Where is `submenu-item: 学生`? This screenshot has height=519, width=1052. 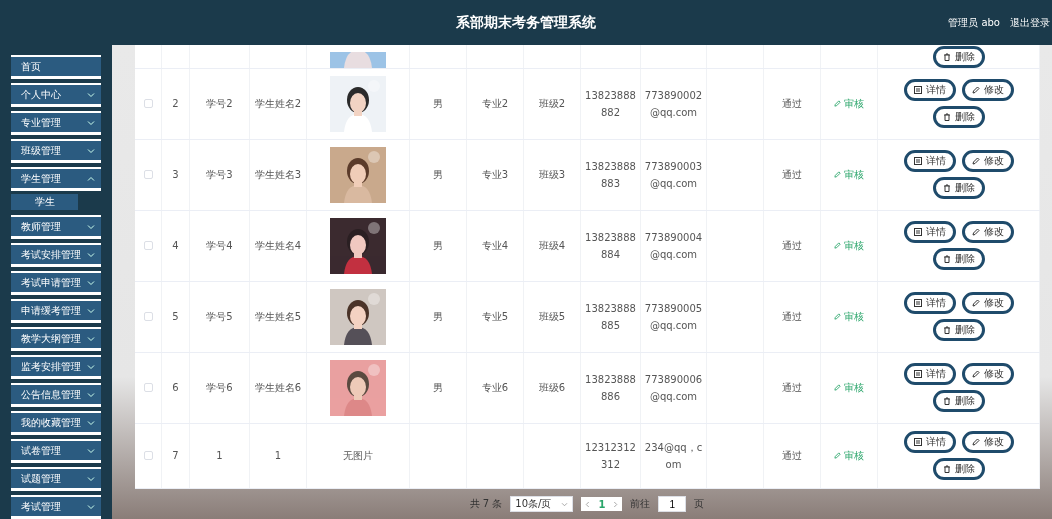 submenu-item: 学生 is located at coordinates (44, 202).